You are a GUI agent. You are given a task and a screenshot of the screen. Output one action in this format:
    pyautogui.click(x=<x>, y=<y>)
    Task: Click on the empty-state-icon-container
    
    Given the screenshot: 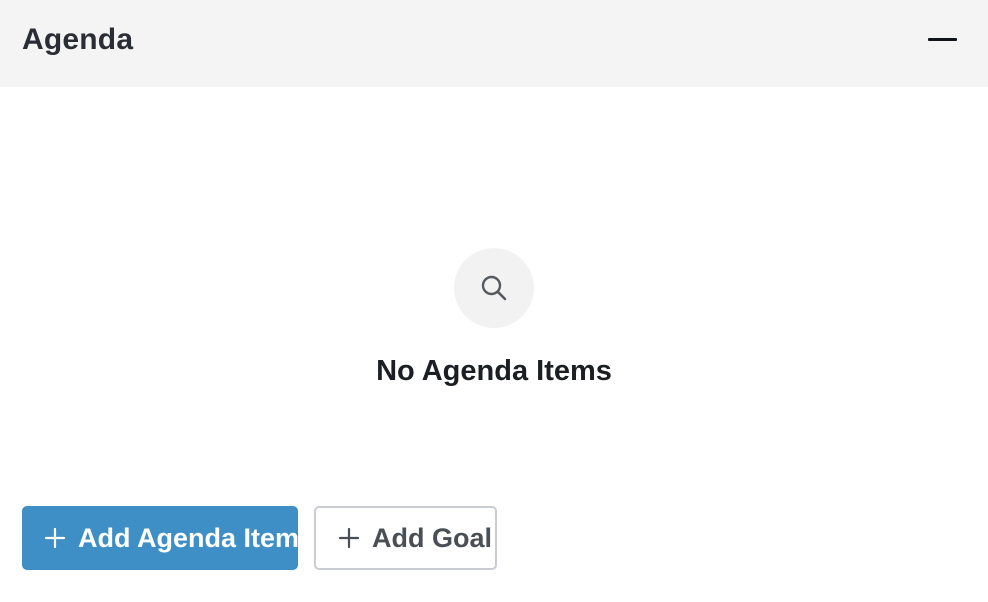 What is the action you would take?
    pyautogui.click(x=494, y=288)
    